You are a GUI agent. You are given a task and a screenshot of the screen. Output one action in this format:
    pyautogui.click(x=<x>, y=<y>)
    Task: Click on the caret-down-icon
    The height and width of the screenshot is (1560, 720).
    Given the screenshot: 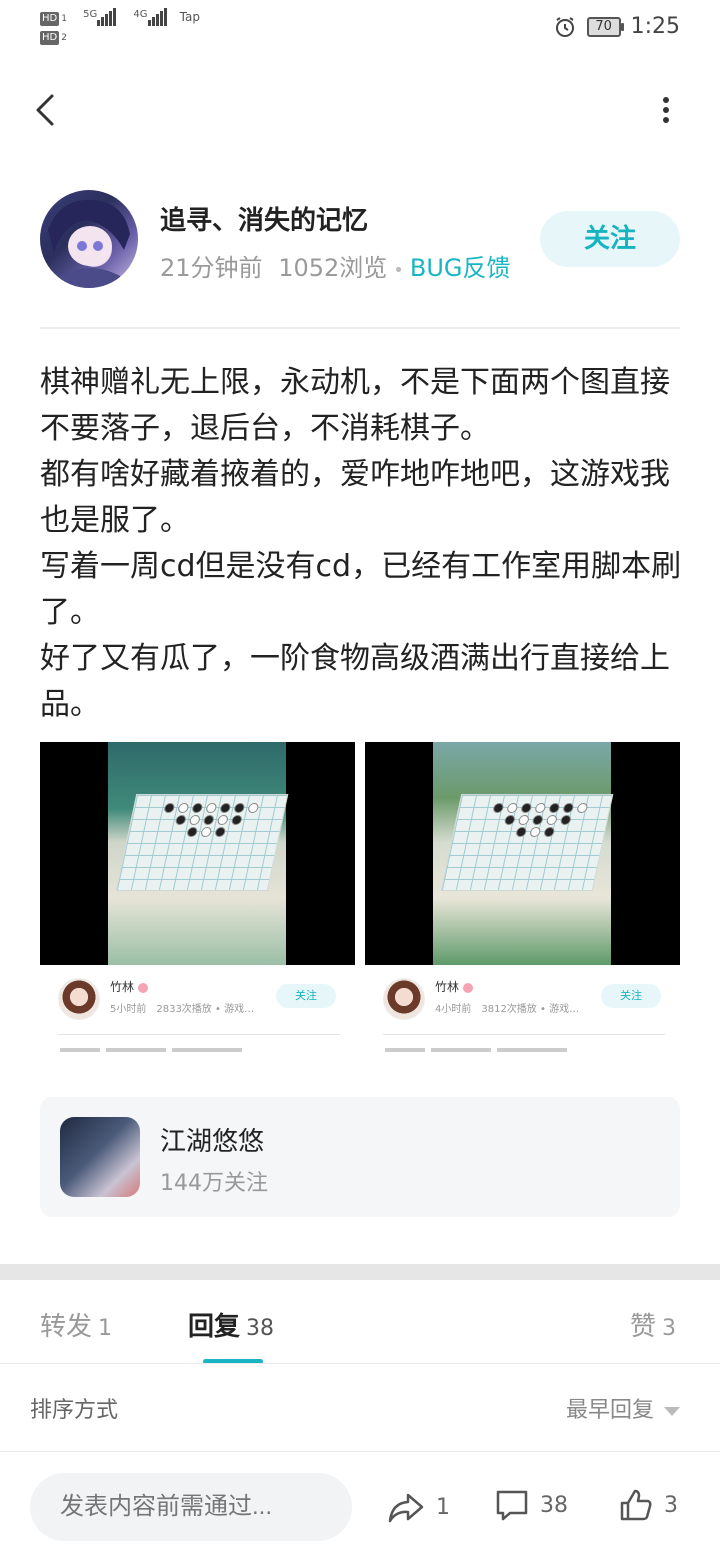 What is the action you would take?
    pyautogui.click(x=672, y=1411)
    